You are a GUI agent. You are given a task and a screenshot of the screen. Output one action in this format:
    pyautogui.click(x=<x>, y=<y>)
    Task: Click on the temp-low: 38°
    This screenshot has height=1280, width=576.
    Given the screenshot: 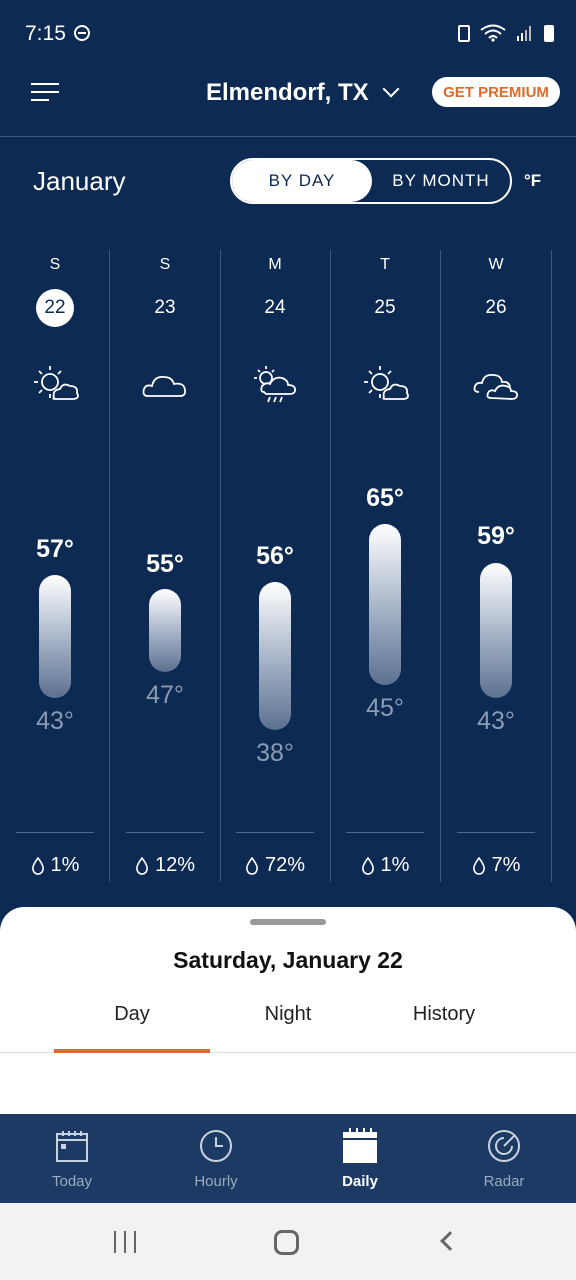 What is the action you would take?
    pyautogui.click(x=275, y=753)
    